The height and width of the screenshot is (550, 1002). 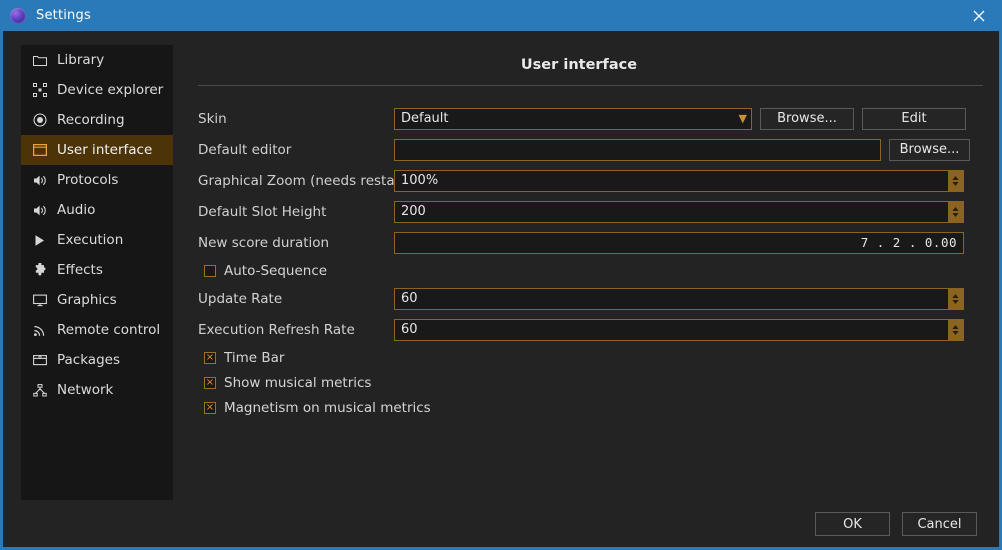 I want to click on network-nodes-icon, so click(x=40, y=390).